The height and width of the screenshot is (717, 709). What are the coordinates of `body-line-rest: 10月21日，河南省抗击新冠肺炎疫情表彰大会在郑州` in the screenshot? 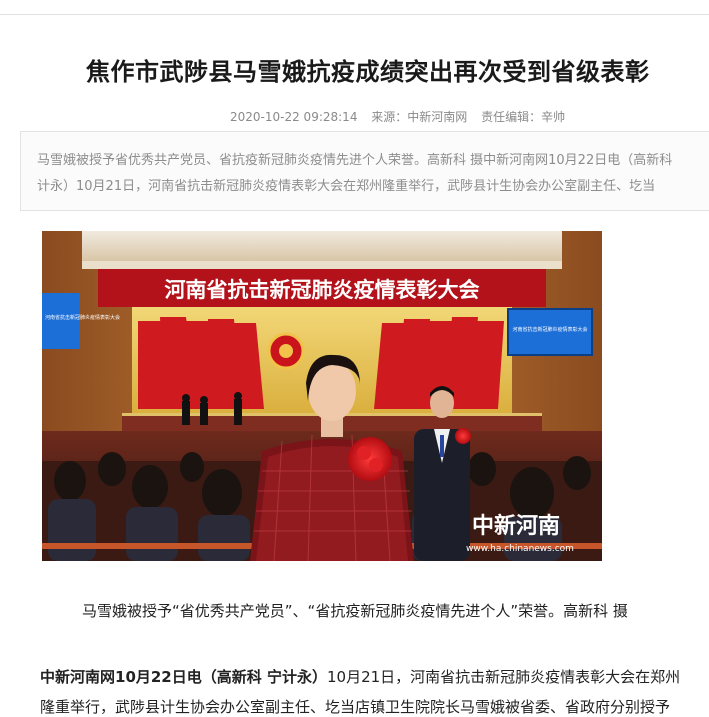 It's located at (503, 677).